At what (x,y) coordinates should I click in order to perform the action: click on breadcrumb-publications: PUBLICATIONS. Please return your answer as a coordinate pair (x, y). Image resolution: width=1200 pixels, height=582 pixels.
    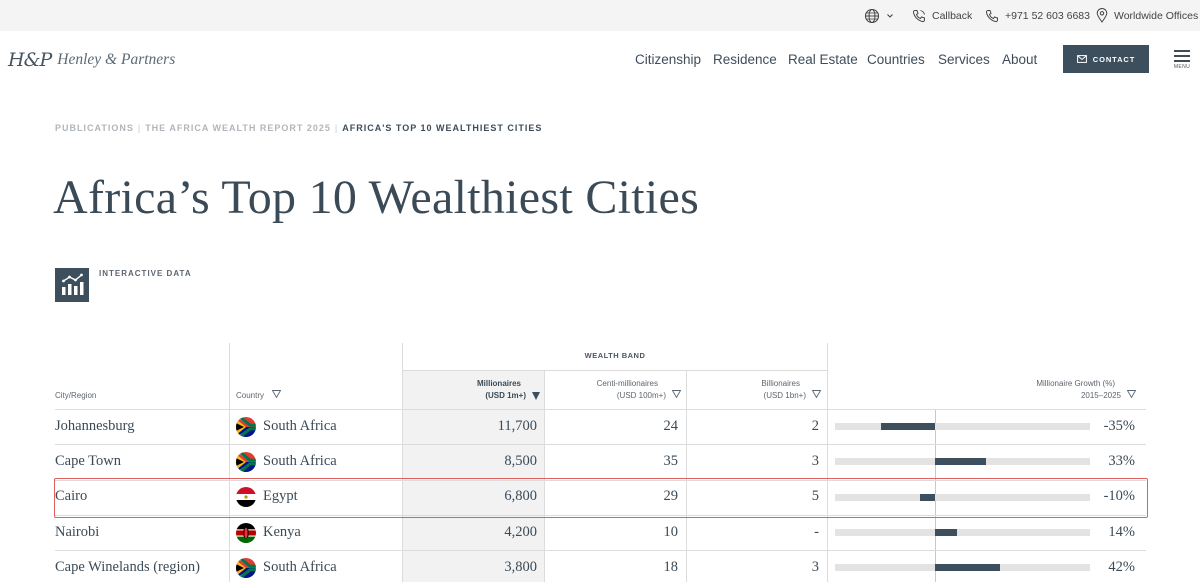
    Looking at the image, I should click on (94, 128).